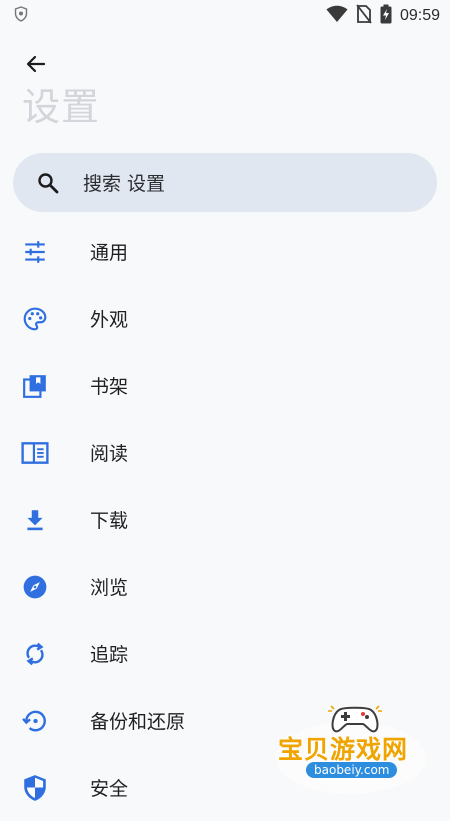 The height and width of the screenshot is (821, 450). Describe the element at coordinates (109, 253) in the screenshot. I see `menu-item-label: 通用` at that location.